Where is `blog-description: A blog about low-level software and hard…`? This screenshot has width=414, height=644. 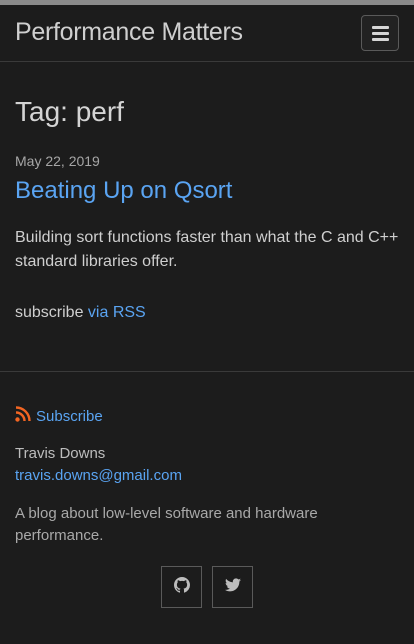 blog-description: A blog about low-level software and hard… is located at coordinates (166, 524).